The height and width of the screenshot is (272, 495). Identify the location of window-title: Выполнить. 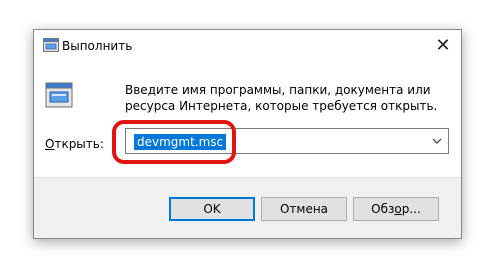
(97, 46).